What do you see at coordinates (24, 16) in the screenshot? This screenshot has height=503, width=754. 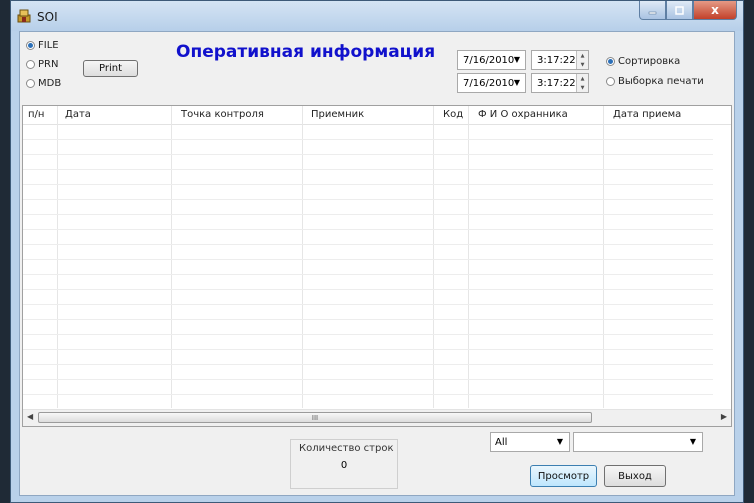 I see `app-icon` at bounding box center [24, 16].